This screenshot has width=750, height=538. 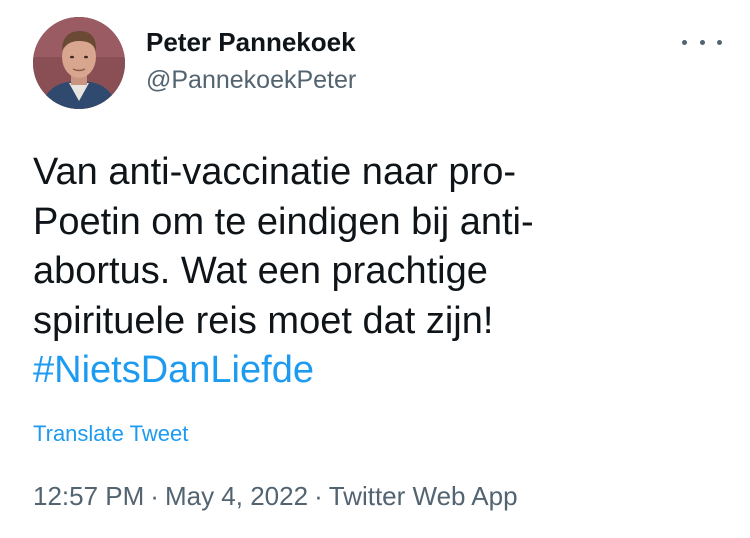 I want to click on avatar-image, so click(x=79, y=63).